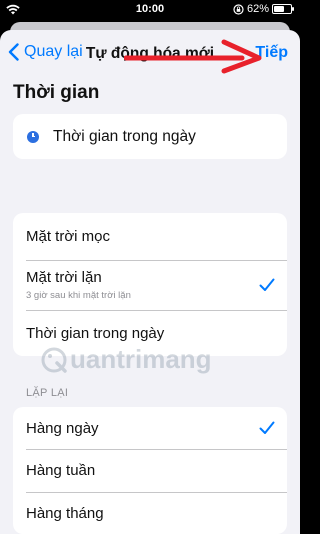  What do you see at coordinates (95, 333) in the screenshot?
I see `option-label: Thời gian trong ngày` at bounding box center [95, 333].